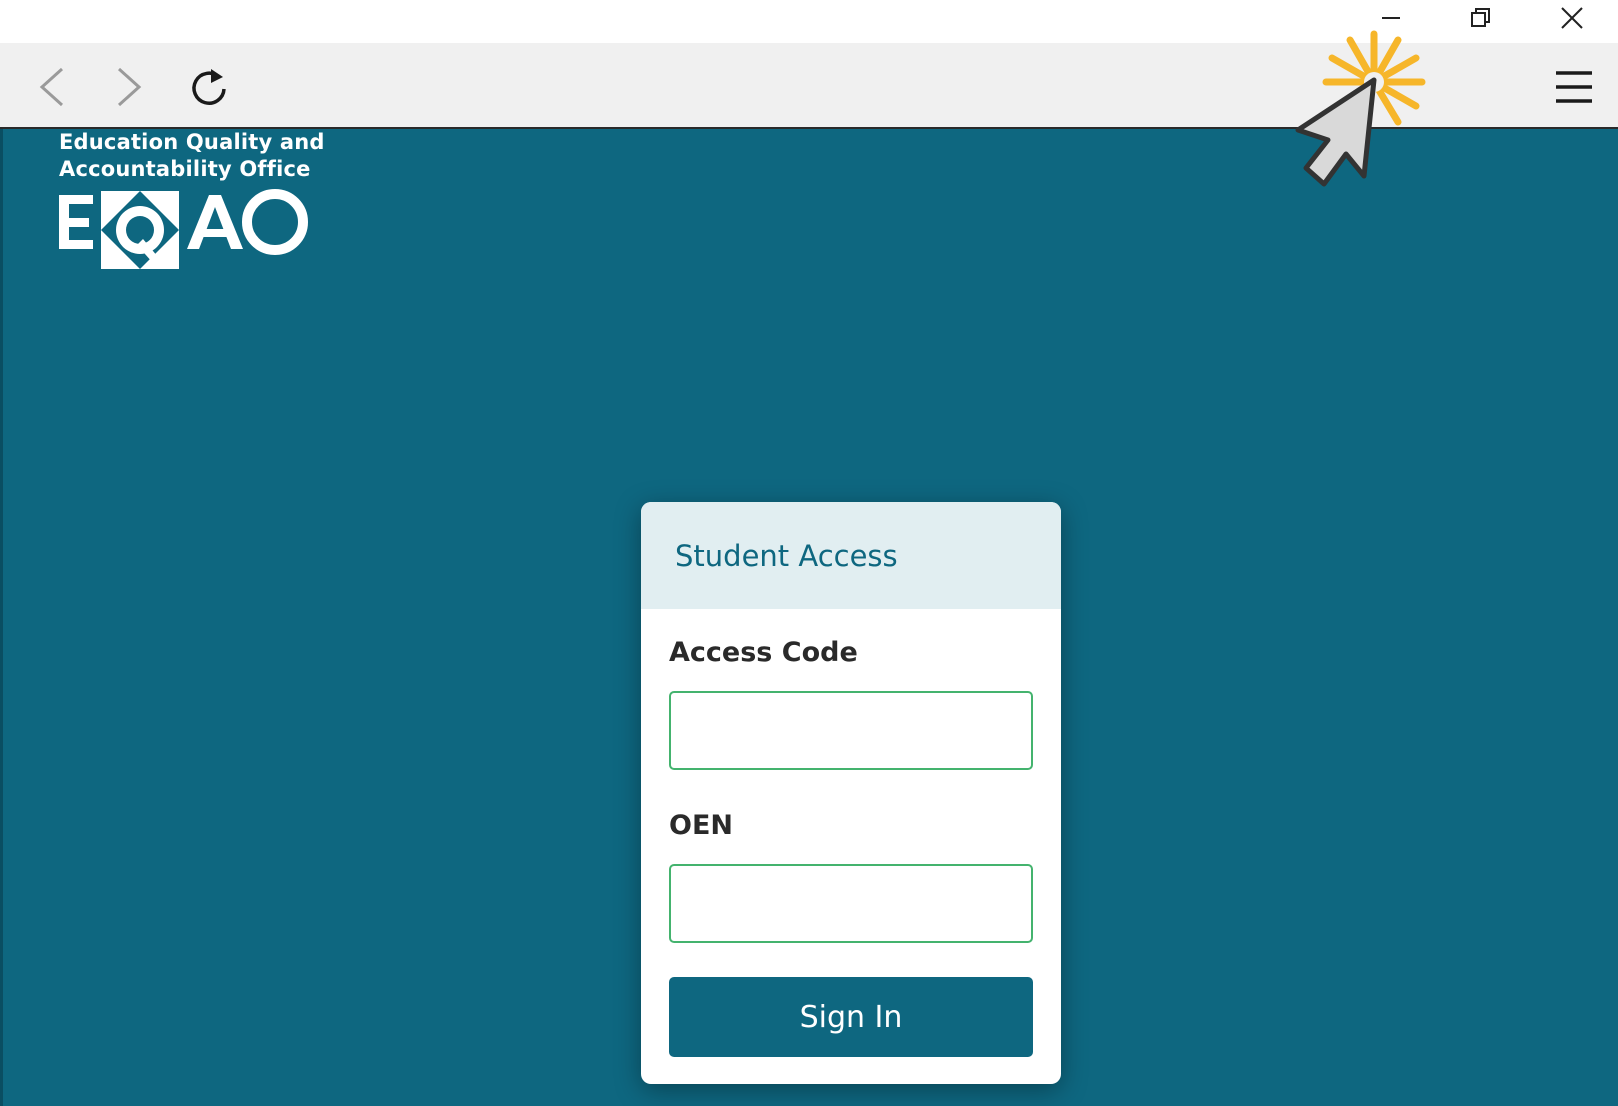 This screenshot has height=1106, width=1618. Describe the element at coordinates (851, 833) in the screenshot. I see `login-form: Access Code OEN Sign In` at that location.